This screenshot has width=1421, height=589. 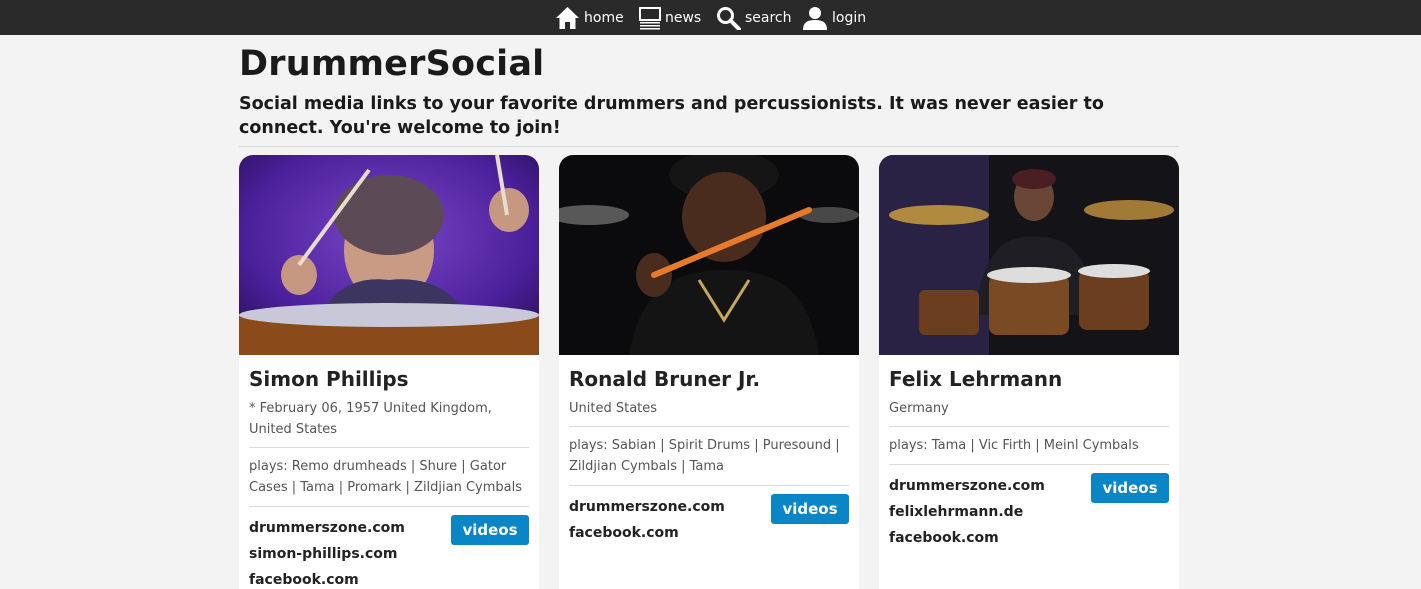 I want to click on nav-login-link: login, so click(x=834, y=17).